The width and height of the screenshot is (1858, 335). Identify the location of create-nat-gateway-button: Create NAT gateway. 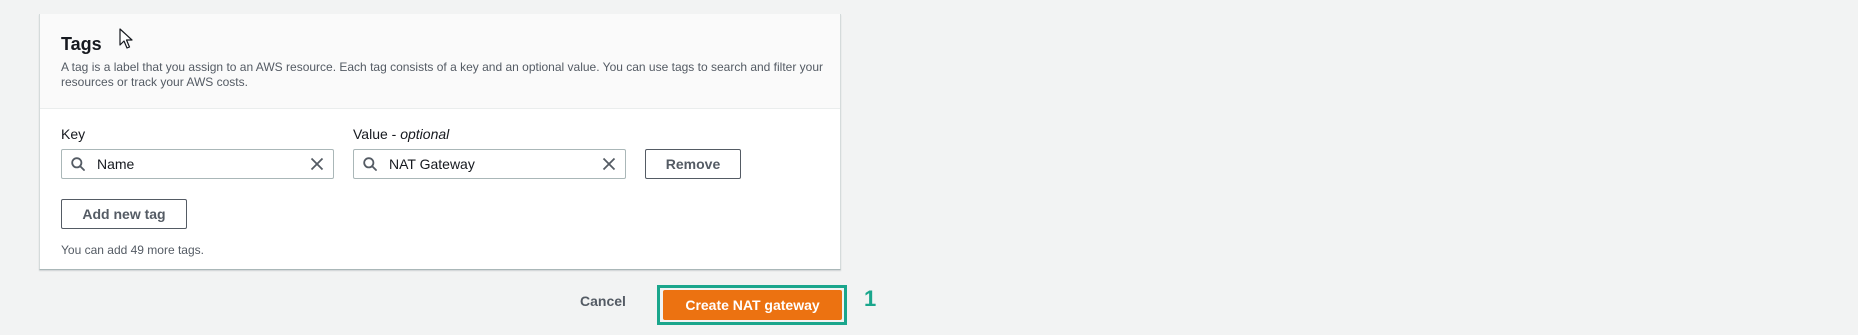
(752, 305).